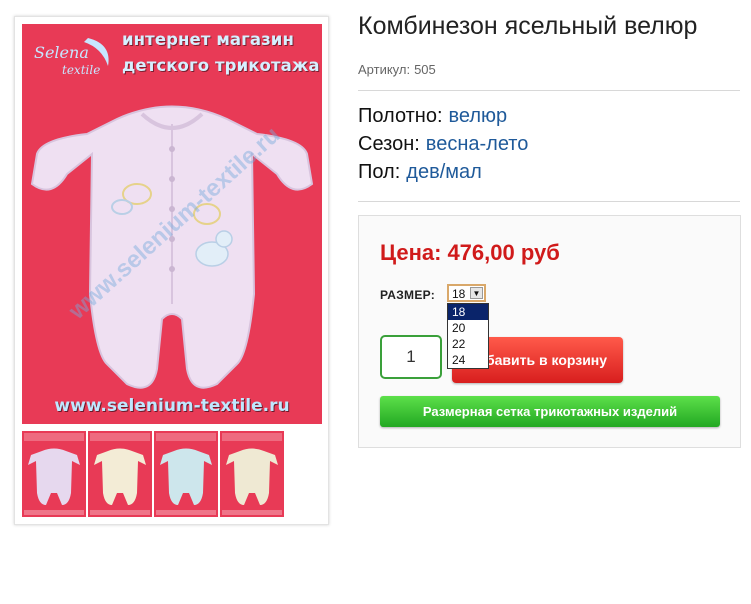  I want to click on chevron-down-icon: ▼, so click(476, 293).